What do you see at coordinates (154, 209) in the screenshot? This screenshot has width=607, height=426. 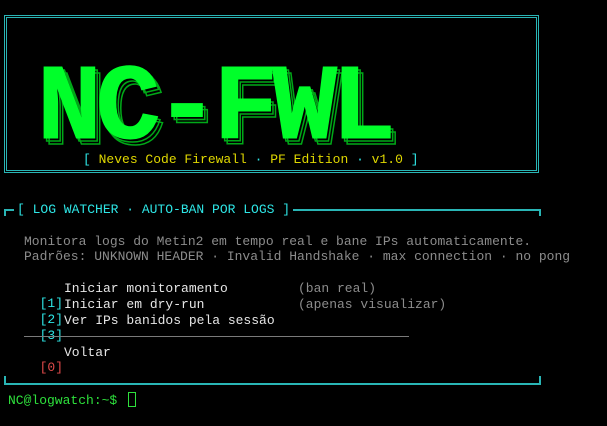 I see `panel-title: [ LOG WATCHER · AUTO-BAN POR LOGS ]` at bounding box center [154, 209].